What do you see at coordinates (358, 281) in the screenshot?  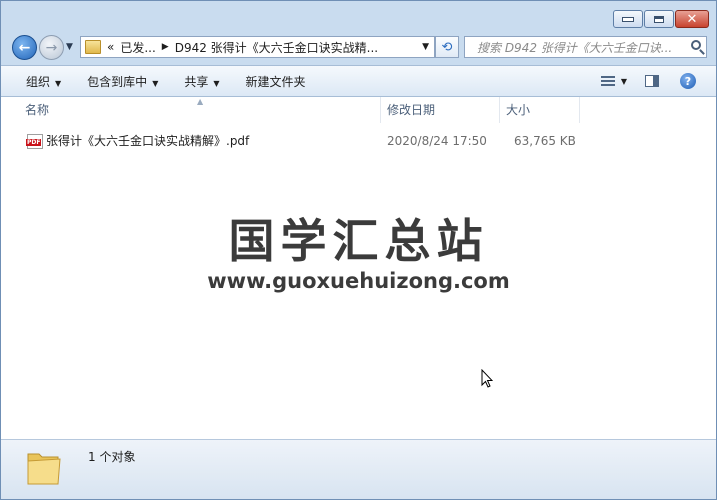 I see `watermark-url: www.guoxuehuizong.com` at bounding box center [358, 281].